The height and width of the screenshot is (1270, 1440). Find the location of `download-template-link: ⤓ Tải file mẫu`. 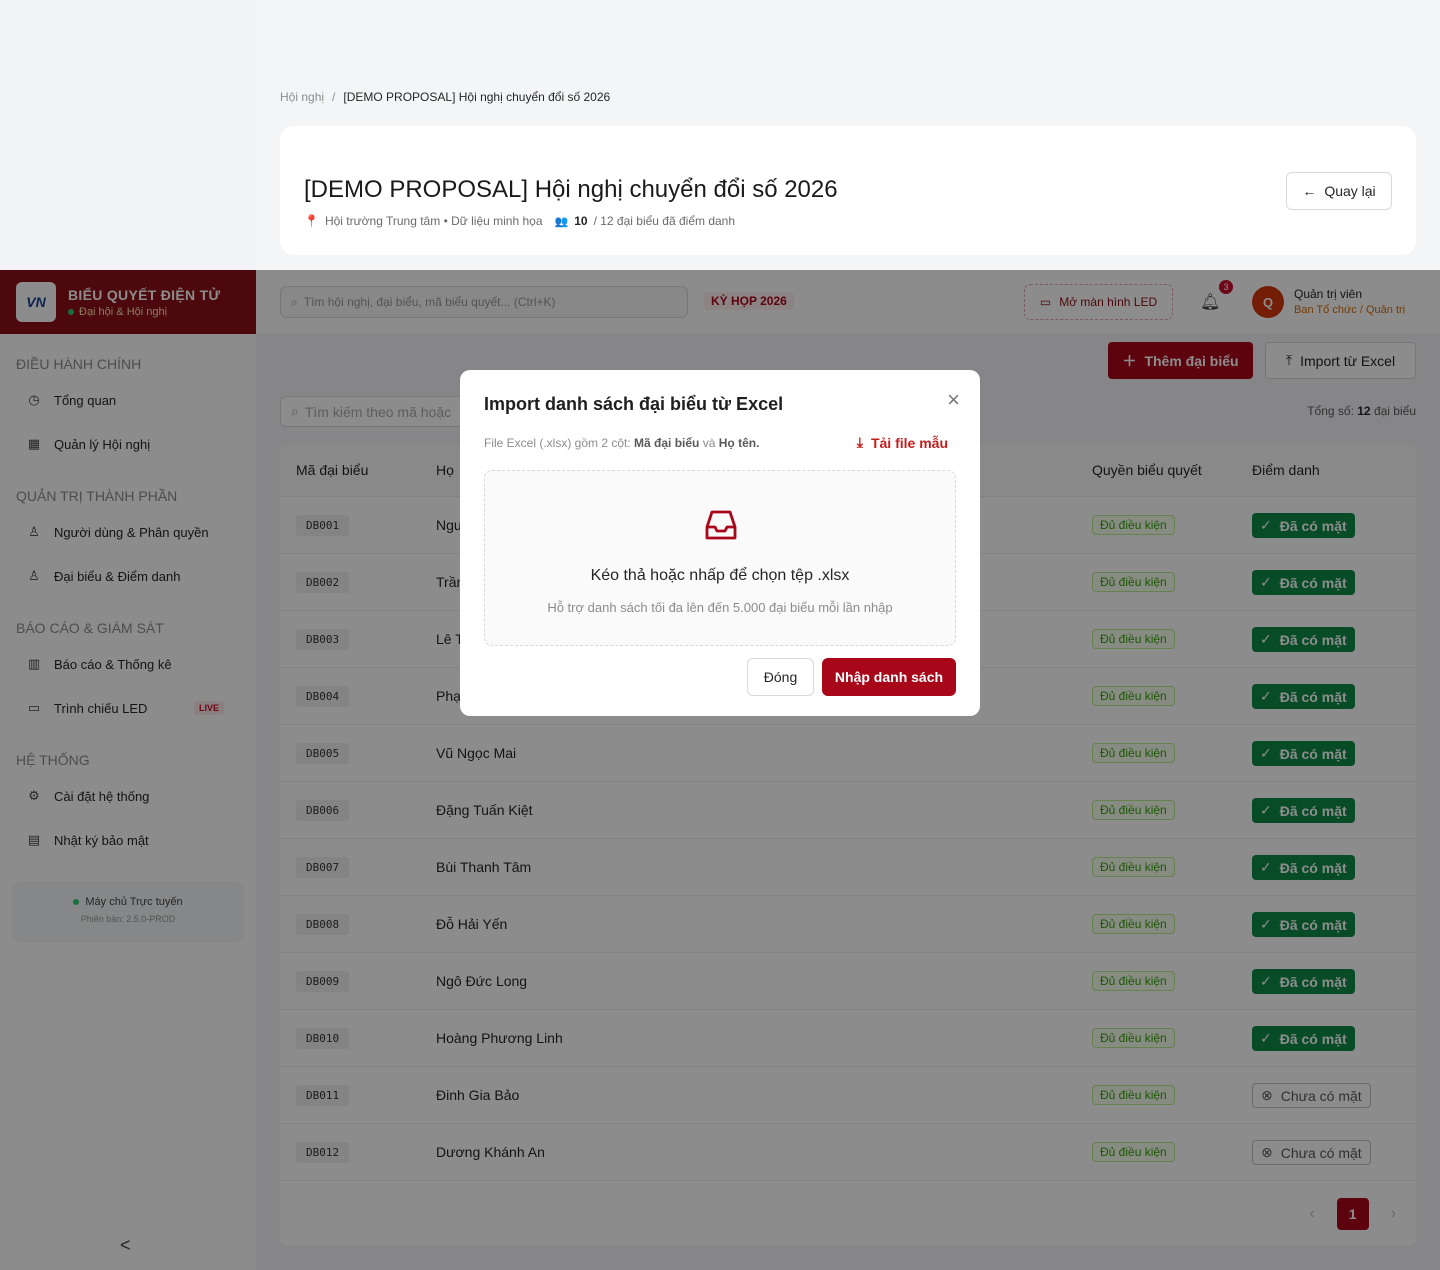

download-template-link: ⤓ Tải file mẫu is located at coordinates (902, 442).